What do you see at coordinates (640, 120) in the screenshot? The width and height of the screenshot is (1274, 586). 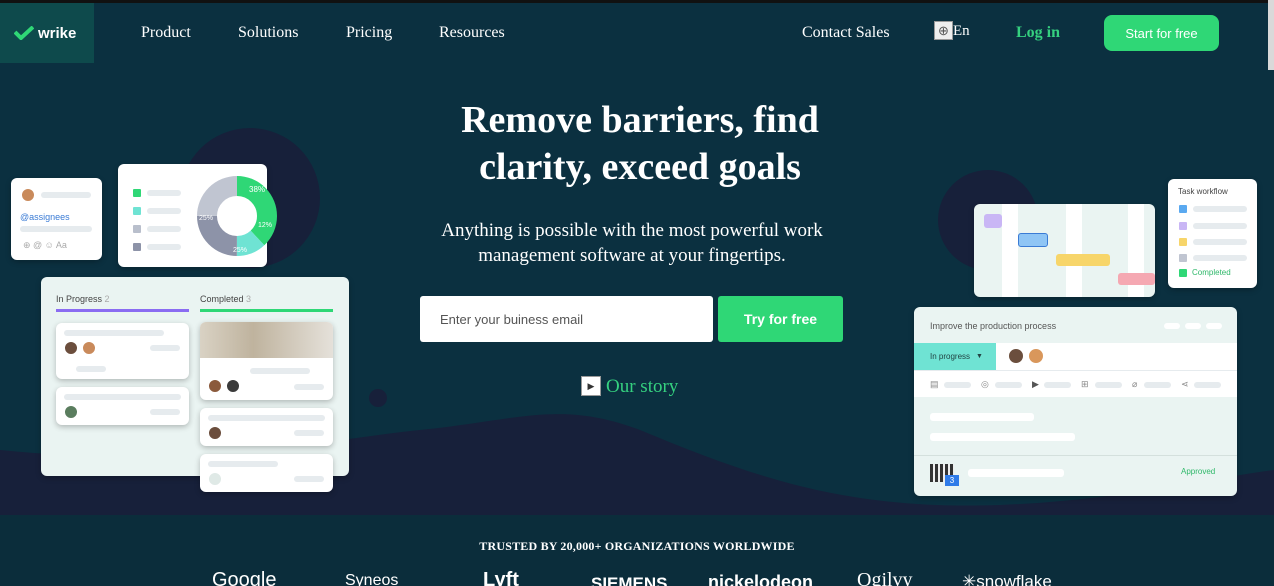 I see `headline-line-1: Remove barriers, find` at bounding box center [640, 120].